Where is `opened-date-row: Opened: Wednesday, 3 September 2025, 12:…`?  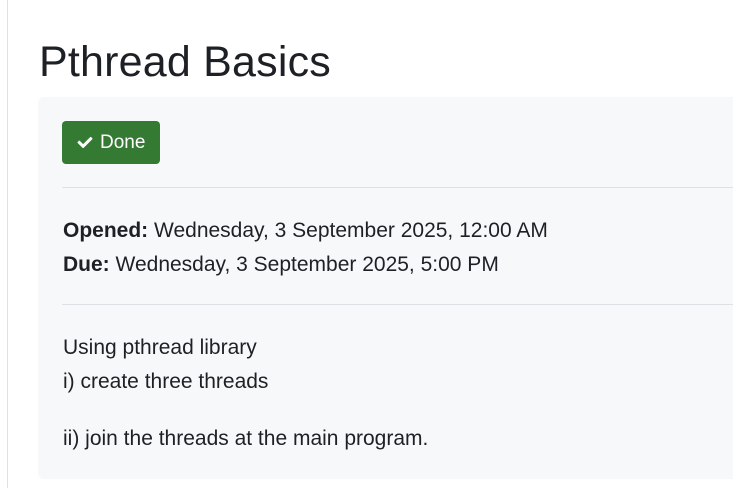 opened-date-row: Opened: Wednesday, 3 September 2025, 12:… is located at coordinates (305, 231).